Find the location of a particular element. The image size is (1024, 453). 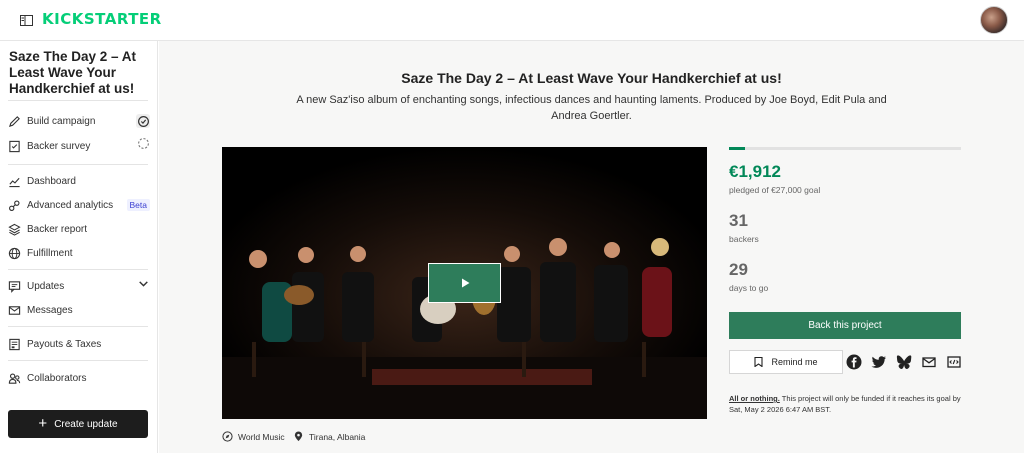

people-icon is located at coordinates (14, 378).